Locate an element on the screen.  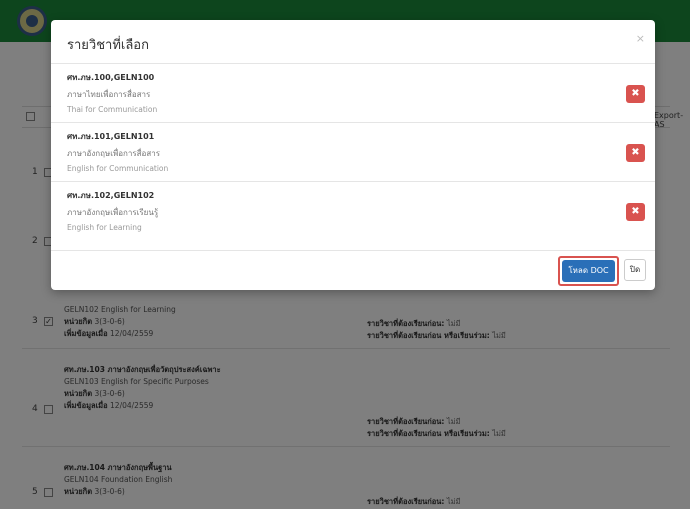
course-english-name: Thai for Communication is located at coordinates (112, 109).